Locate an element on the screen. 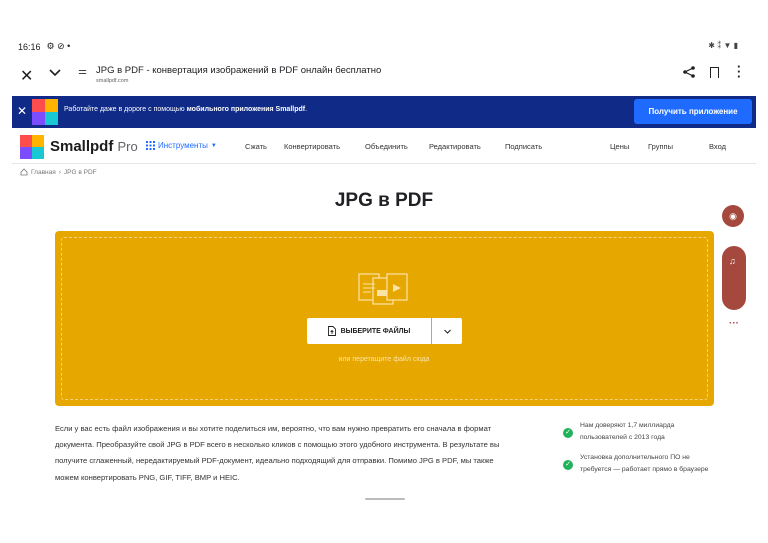  status-bar-right: ✱ ⁑ ▼ ▮ is located at coordinates (723, 45).